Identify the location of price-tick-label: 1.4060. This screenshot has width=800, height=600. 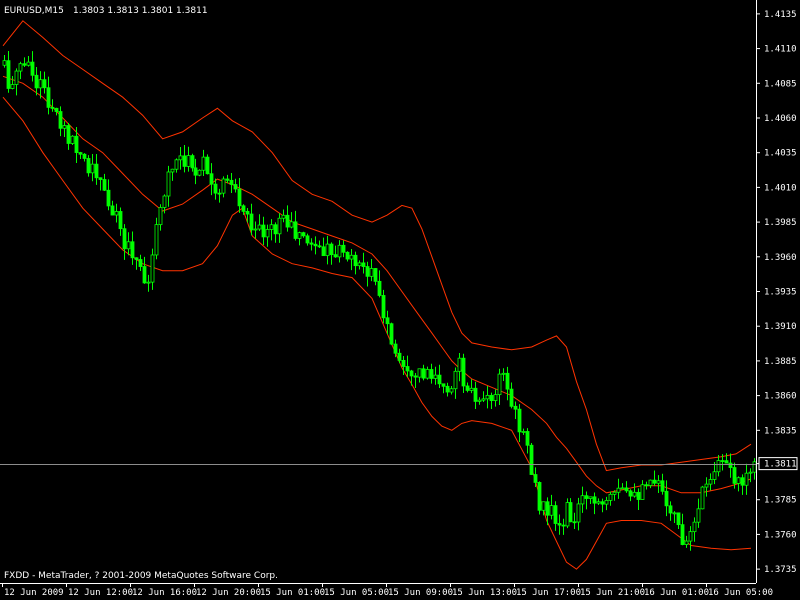
(780, 119).